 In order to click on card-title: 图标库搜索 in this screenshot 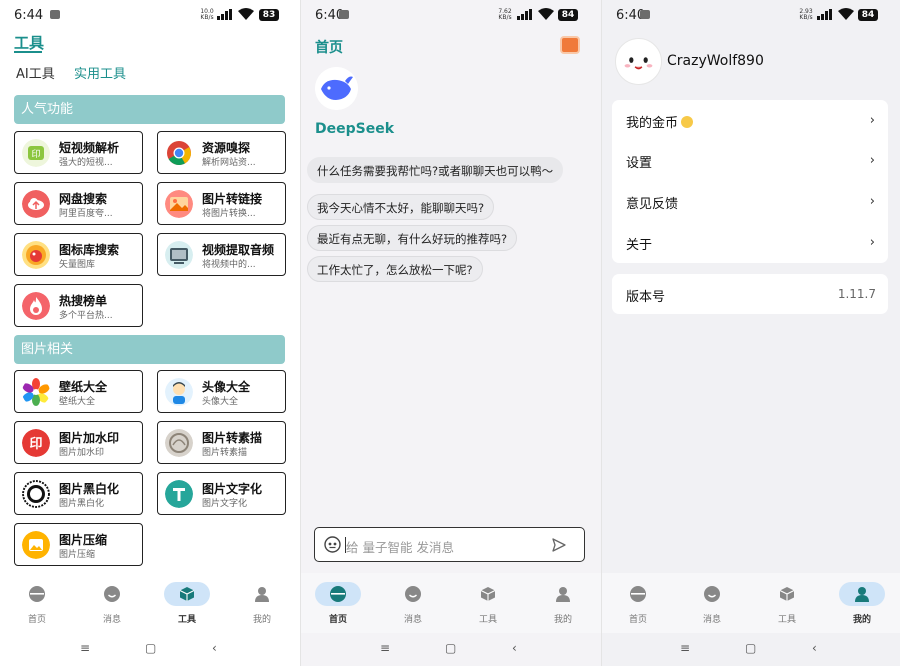, I will do `click(89, 250)`.